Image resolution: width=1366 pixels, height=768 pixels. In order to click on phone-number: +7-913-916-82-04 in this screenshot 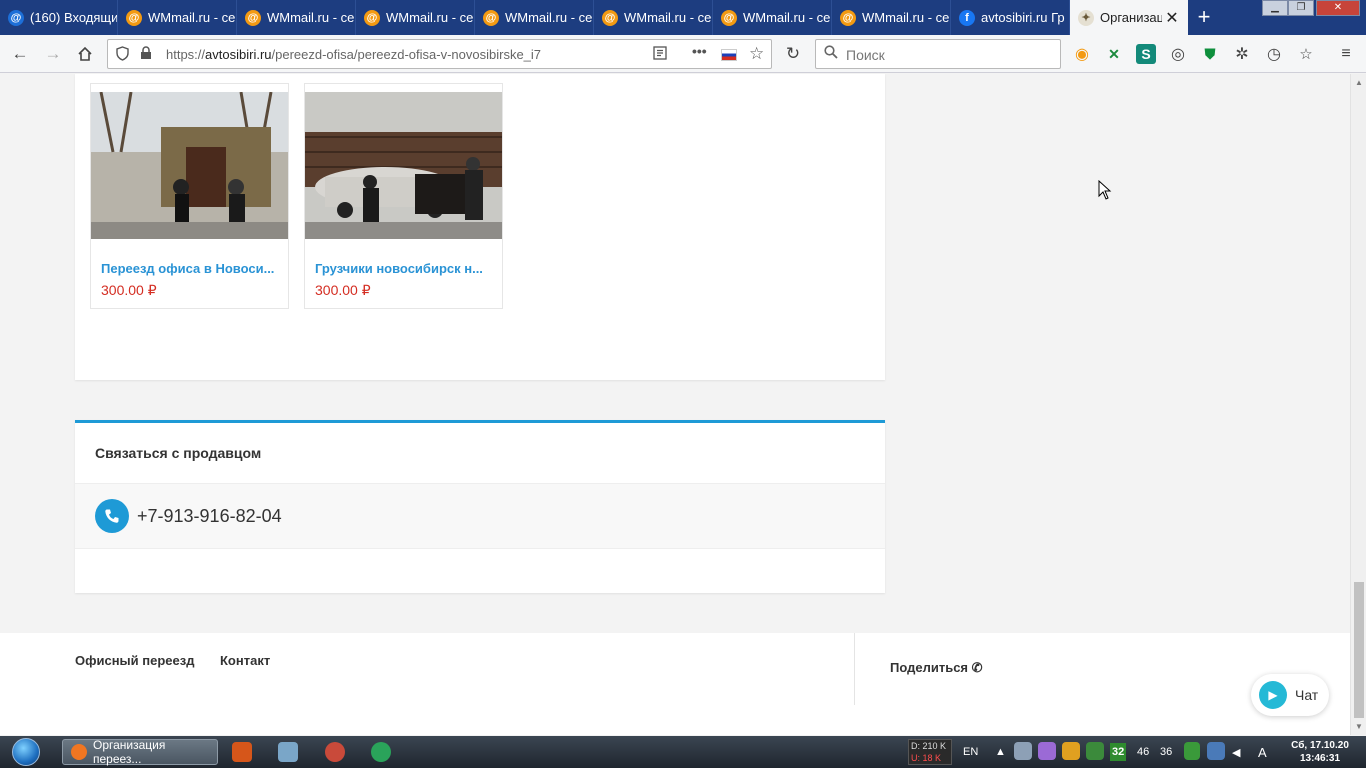, I will do `click(209, 516)`.